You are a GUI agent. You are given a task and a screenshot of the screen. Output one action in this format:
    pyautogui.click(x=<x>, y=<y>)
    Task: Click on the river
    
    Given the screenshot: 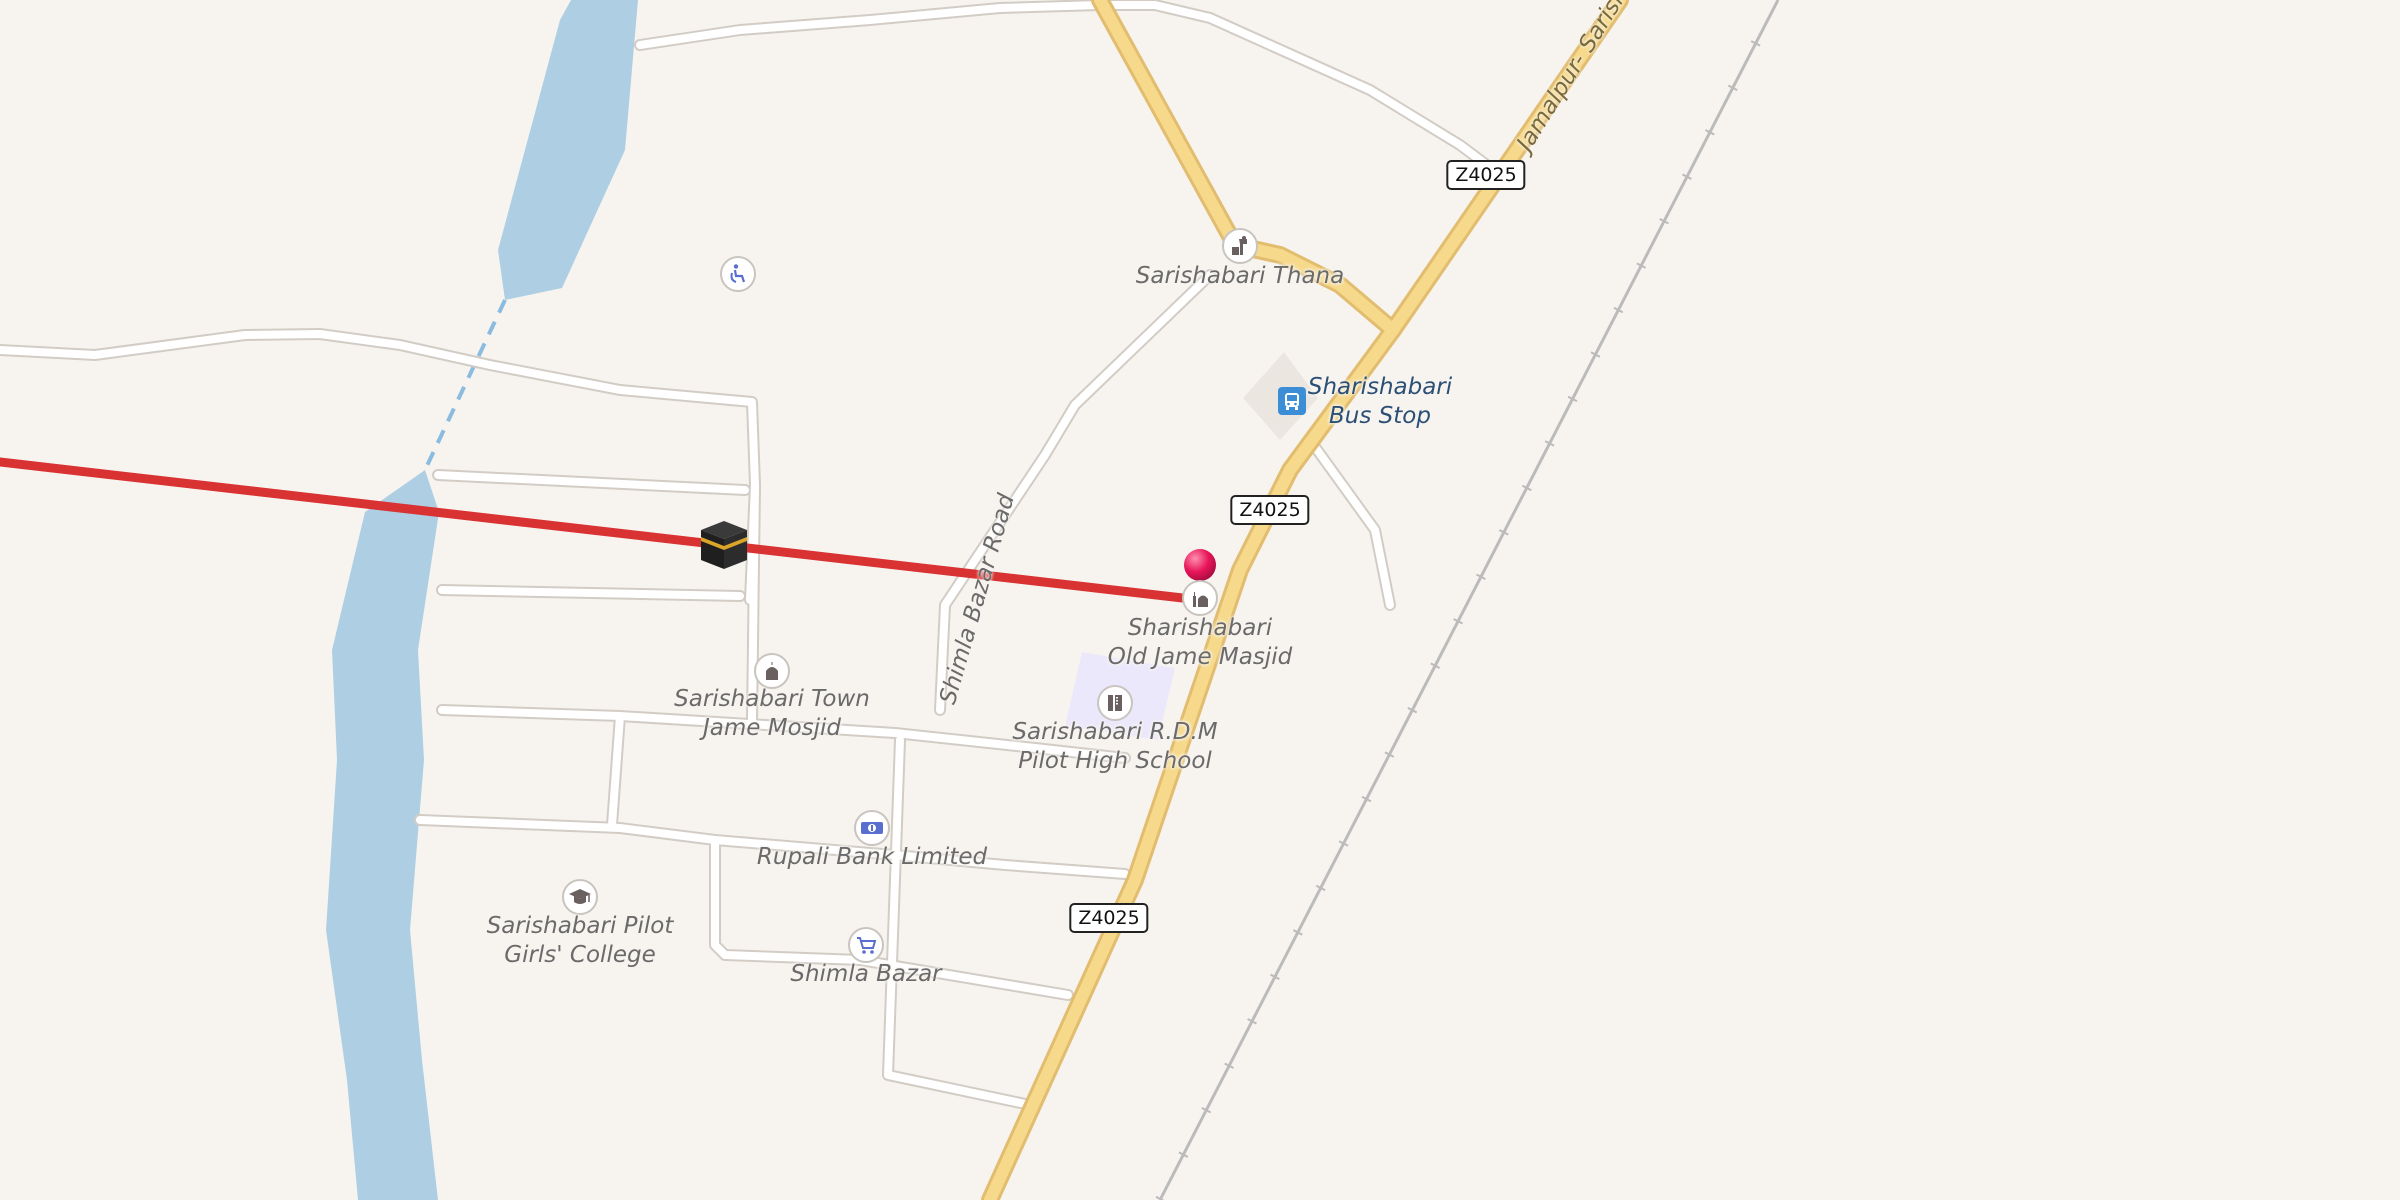 What is the action you would take?
    pyautogui.click(x=568, y=150)
    